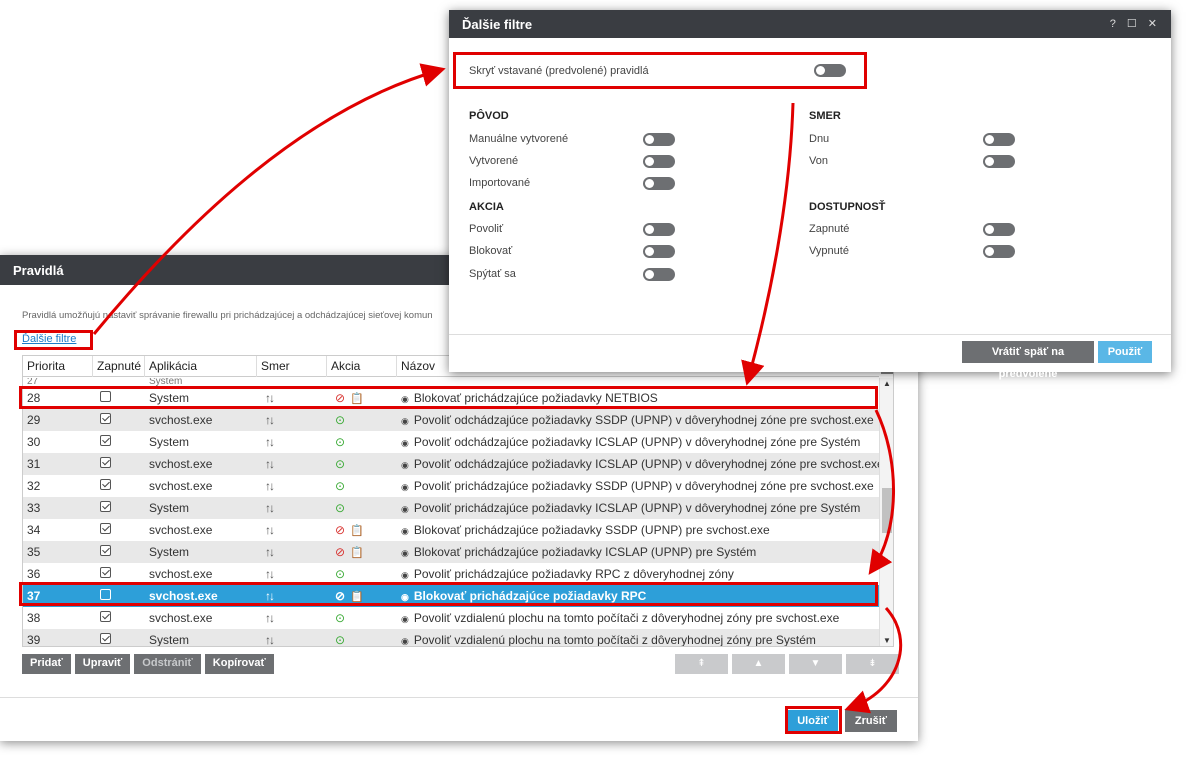 Image resolution: width=1189 pixels, height=763 pixels. Describe the element at coordinates (815, 664) in the screenshot. I see `move-down-icon: ▼` at that location.